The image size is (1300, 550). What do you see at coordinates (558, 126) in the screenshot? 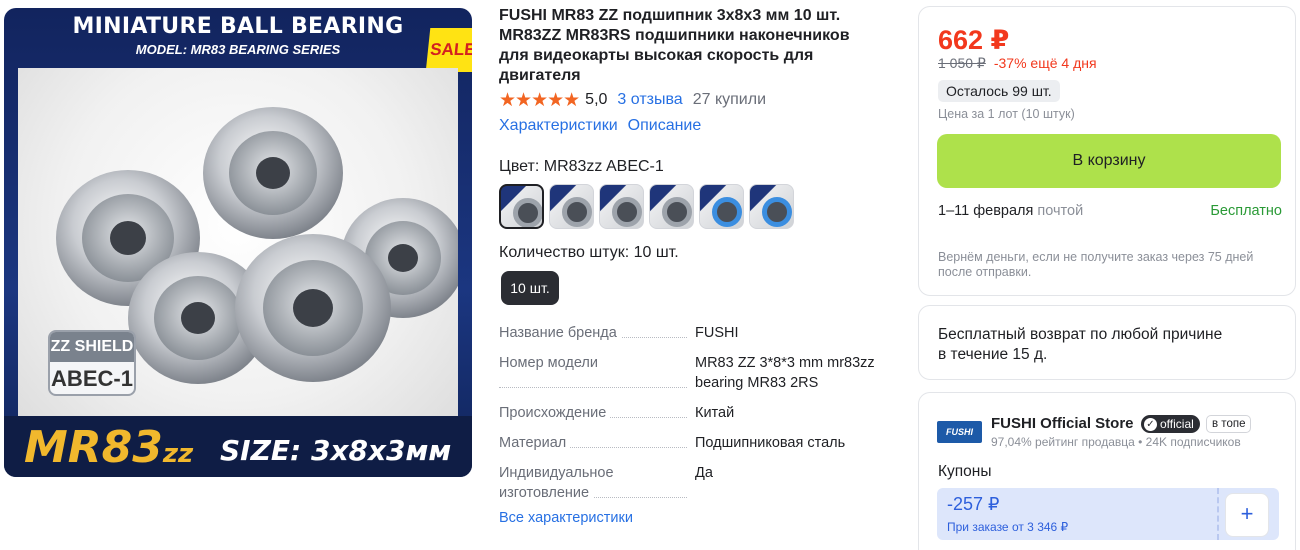
I see `specs-link: Характеристики` at bounding box center [558, 126].